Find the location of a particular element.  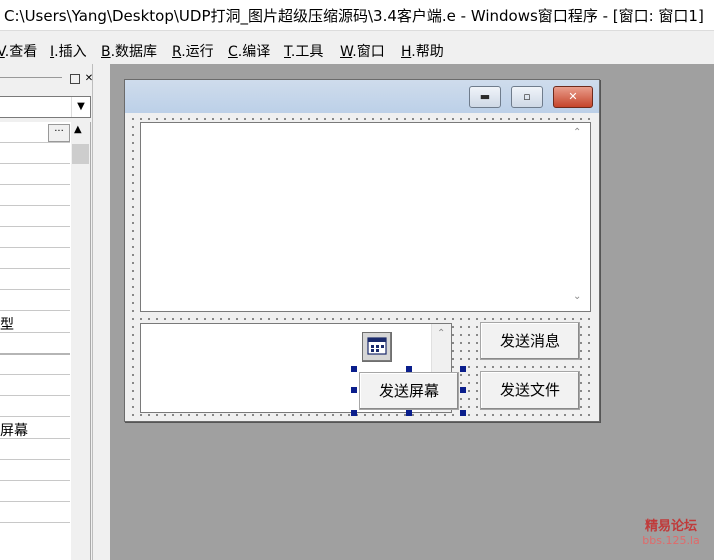

ellipsis-button: ··· is located at coordinates (59, 133).